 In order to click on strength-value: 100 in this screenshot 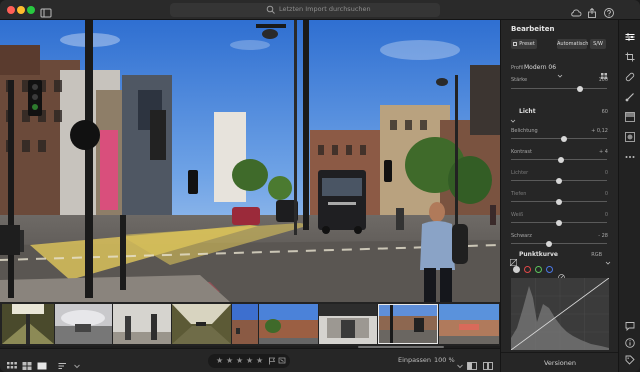, I will do `click(603, 80)`.